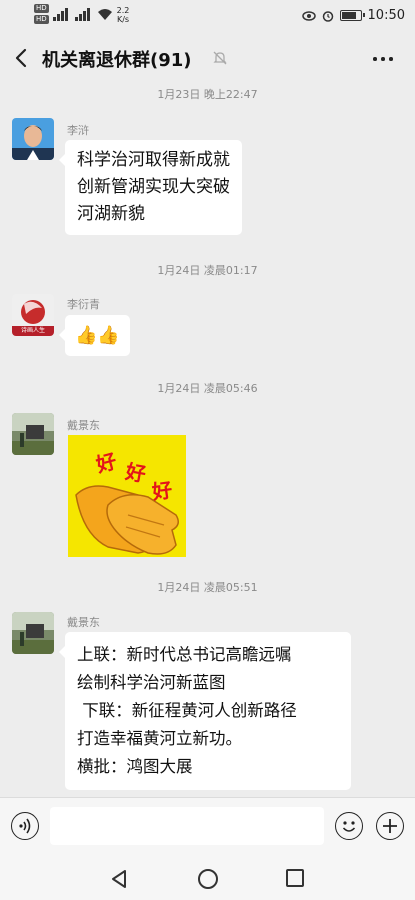  Describe the element at coordinates (104, 14) in the screenshot. I see `wifi-icon` at that location.